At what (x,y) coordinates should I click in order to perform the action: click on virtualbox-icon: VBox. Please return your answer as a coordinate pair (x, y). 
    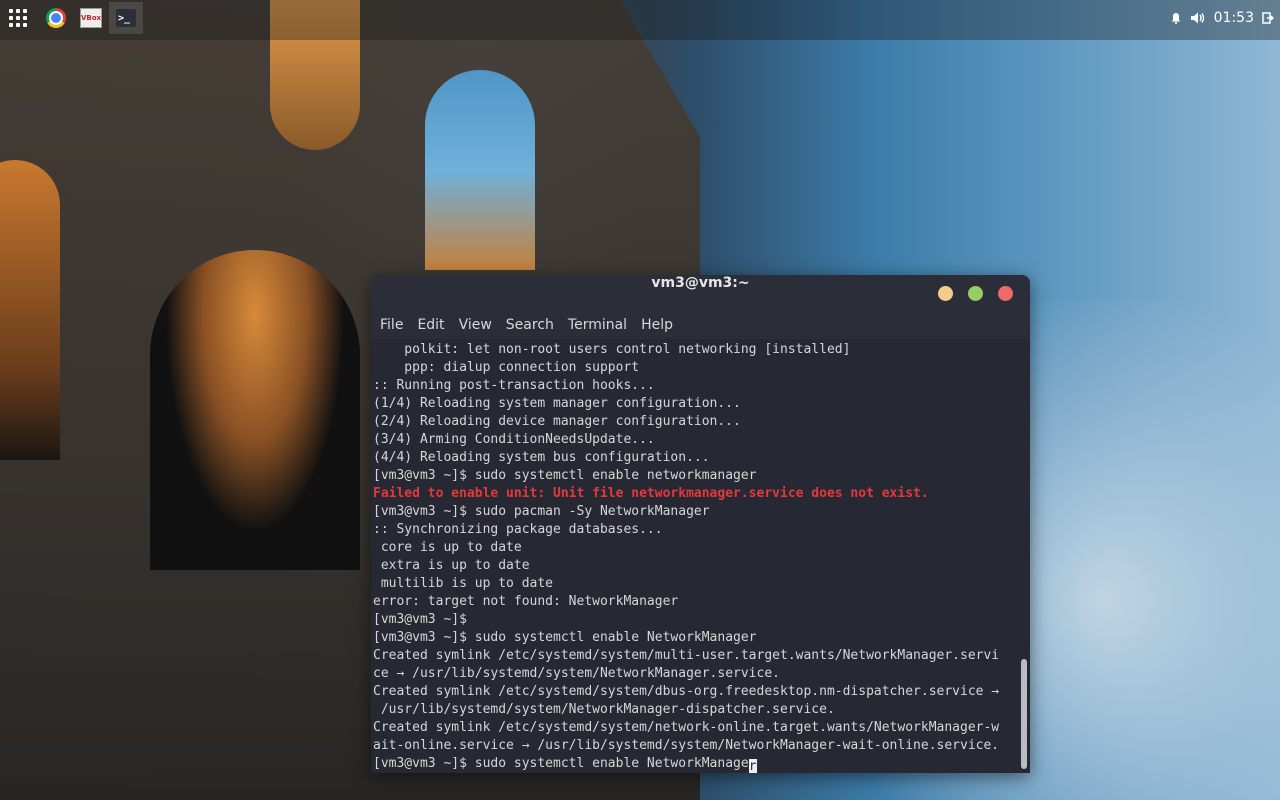
    Looking at the image, I should click on (91, 18).